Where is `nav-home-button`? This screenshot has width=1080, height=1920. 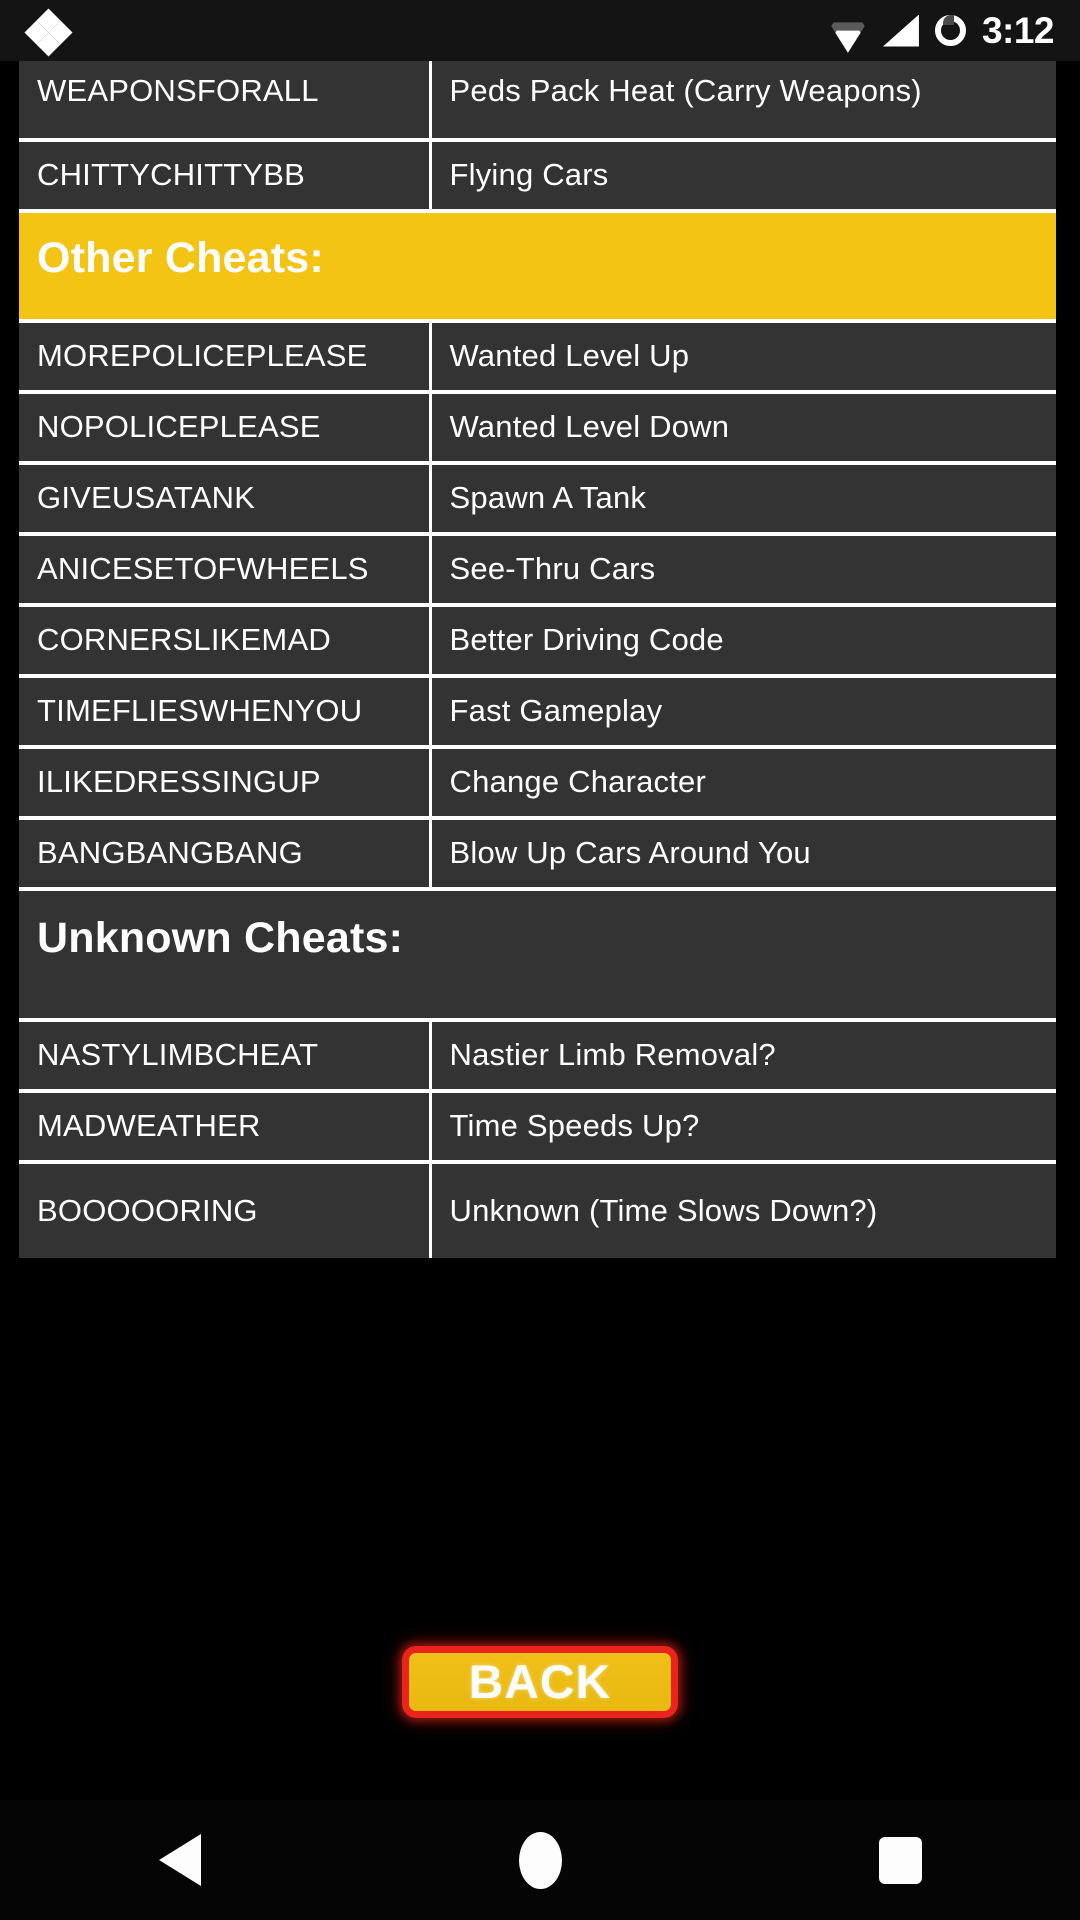
nav-home-button is located at coordinates (540, 1860).